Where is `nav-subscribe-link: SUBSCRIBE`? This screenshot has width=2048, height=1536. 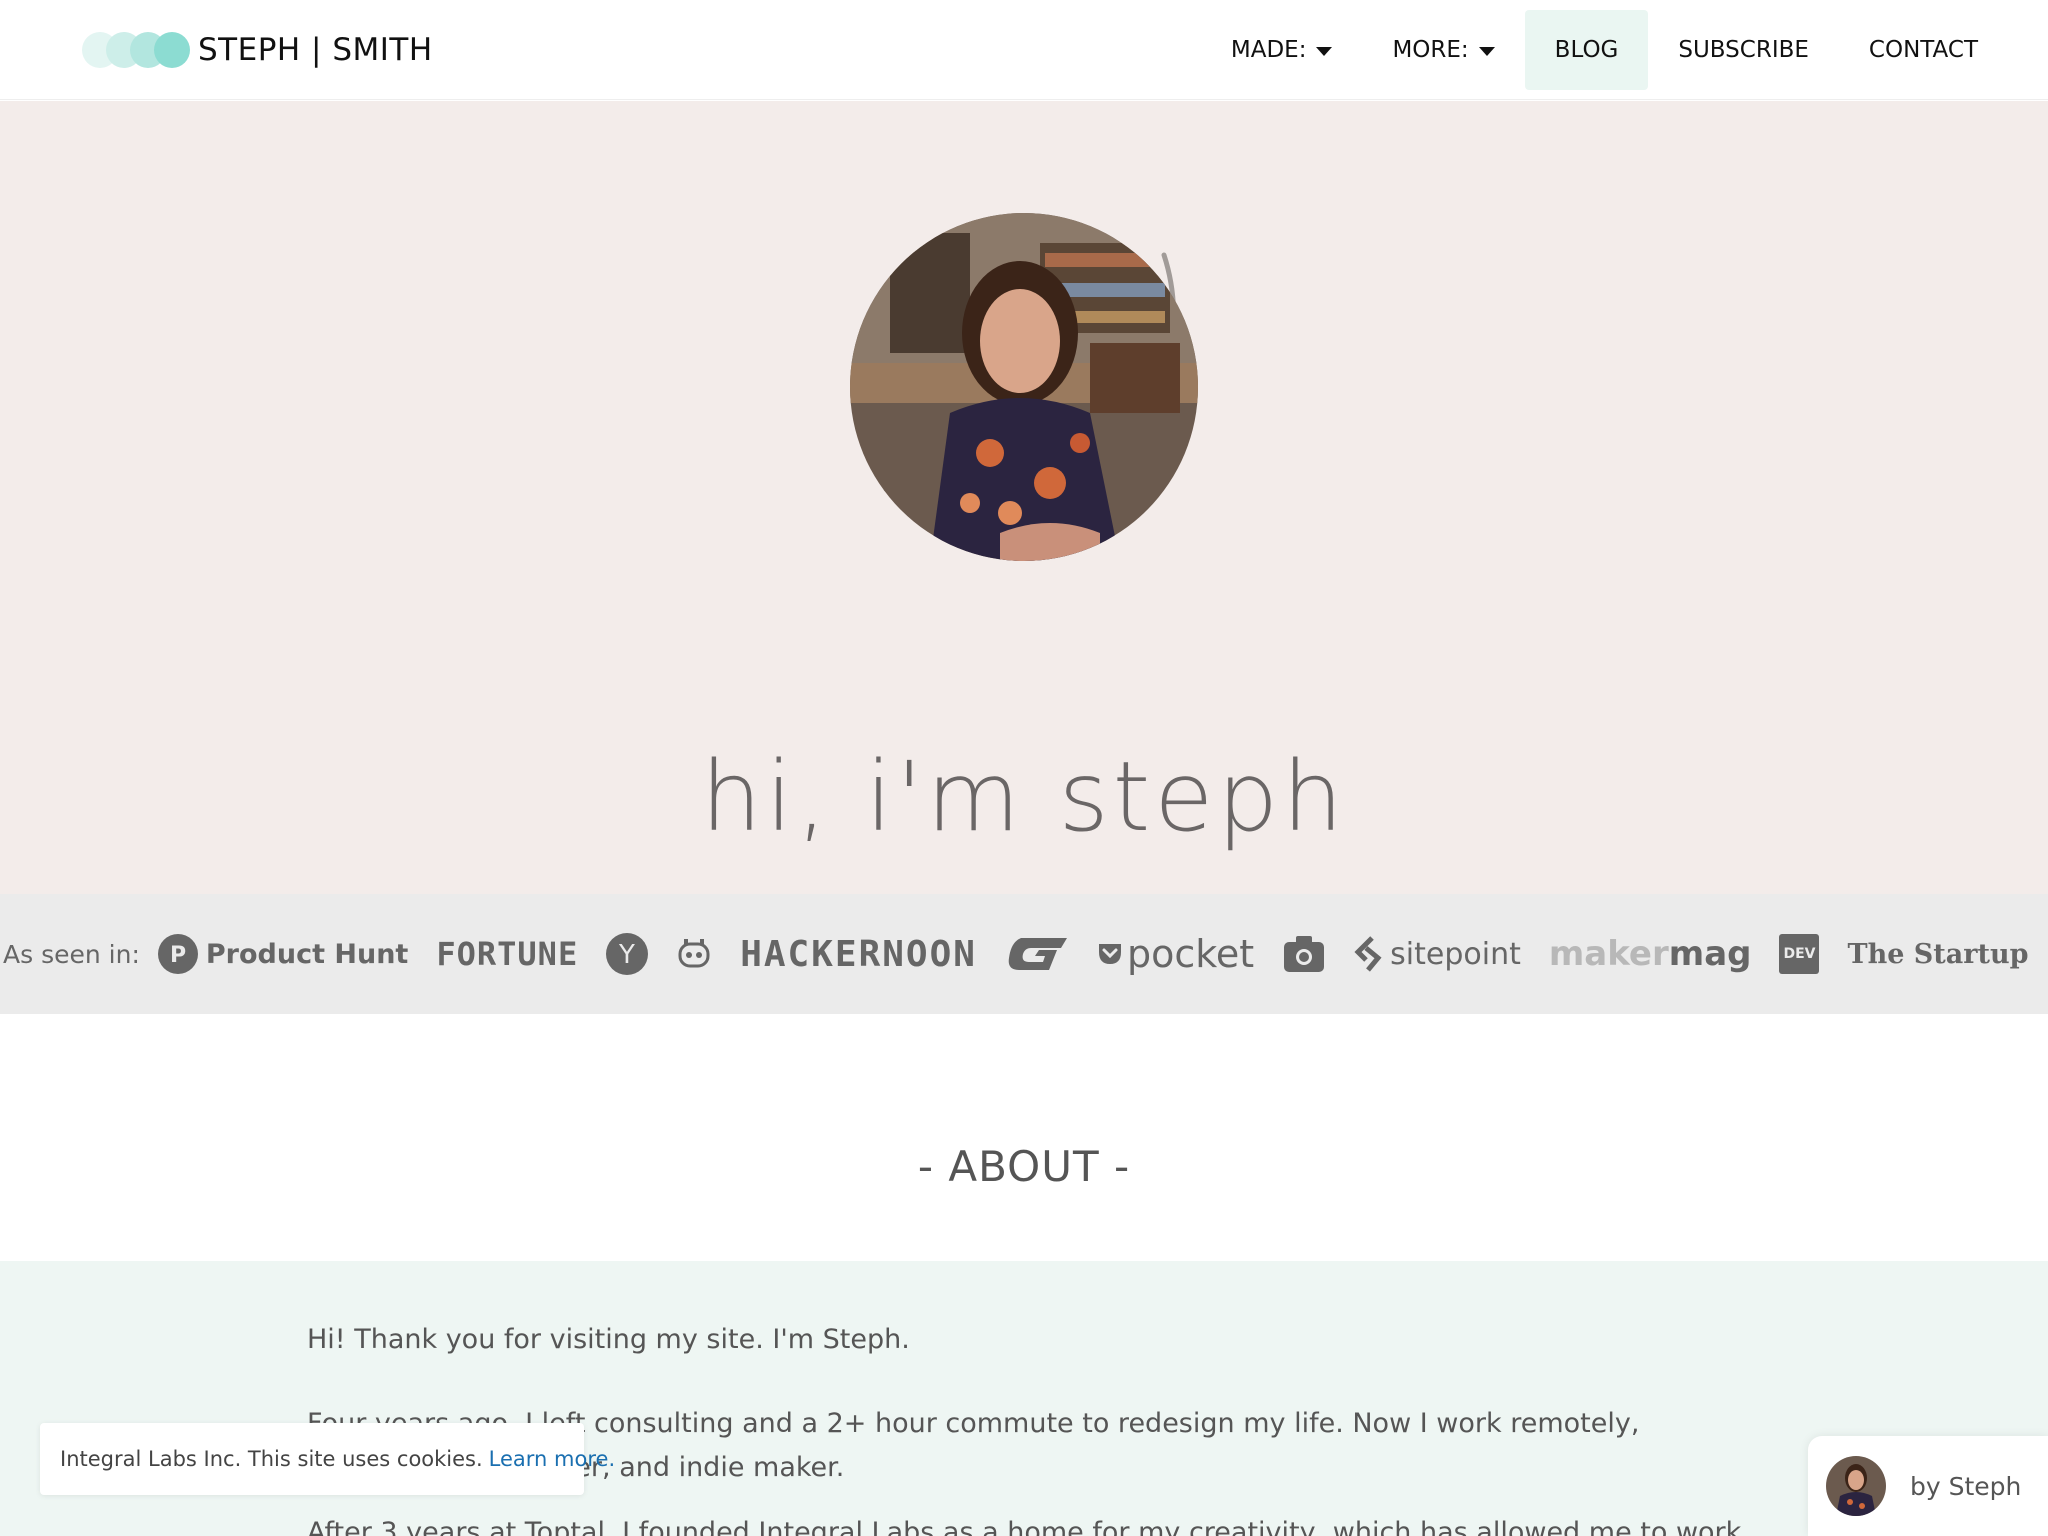
nav-subscribe-link: SUBSCRIBE is located at coordinates (1743, 50).